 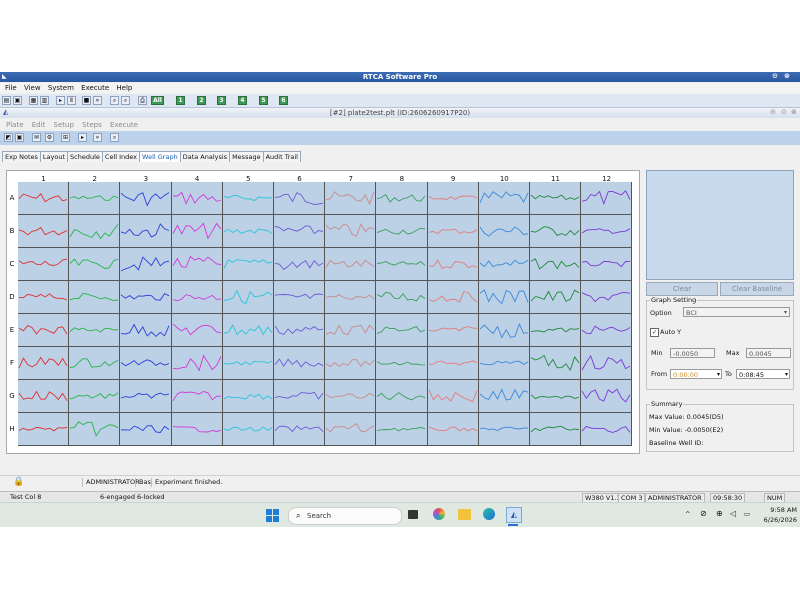 What do you see at coordinates (146, 363) in the screenshot?
I see `well-F3` at bounding box center [146, 363].